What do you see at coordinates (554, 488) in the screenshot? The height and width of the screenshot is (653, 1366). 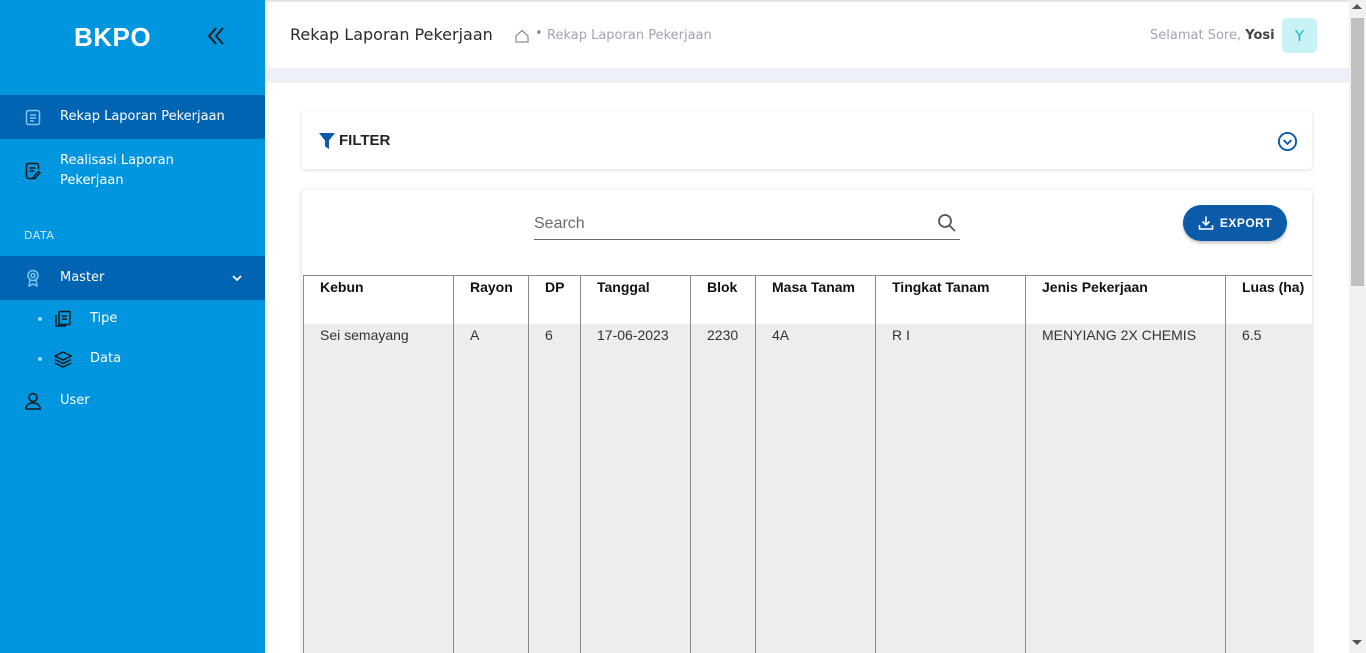 I see `cell-dp: 6` at bounding box center [554, 488].